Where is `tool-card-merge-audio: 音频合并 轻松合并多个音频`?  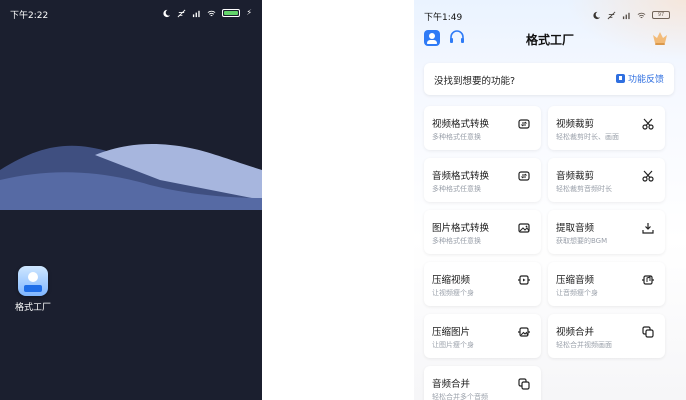
tool-card-merge-audio: 音频合并 轻松合并多个音频 is located at coordinates (482, 383).